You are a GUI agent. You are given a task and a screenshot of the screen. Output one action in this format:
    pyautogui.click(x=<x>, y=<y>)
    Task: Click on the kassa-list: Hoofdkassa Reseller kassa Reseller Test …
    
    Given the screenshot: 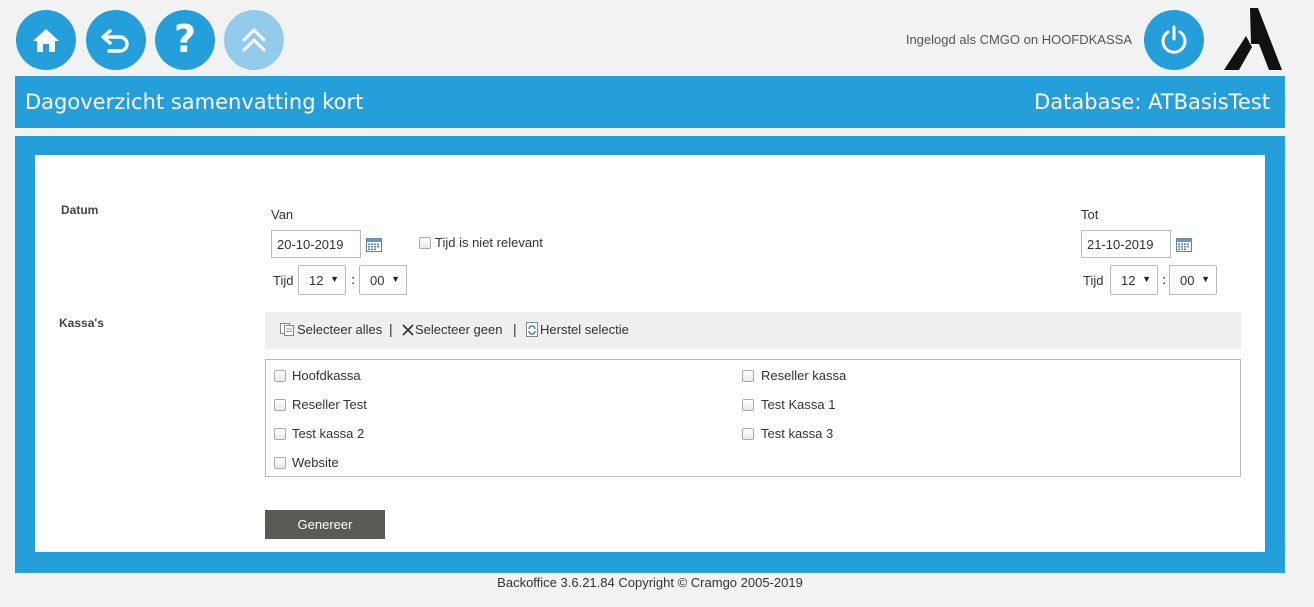 What is the action you would take?
    pyautogui.click(x=753, y=418)
    